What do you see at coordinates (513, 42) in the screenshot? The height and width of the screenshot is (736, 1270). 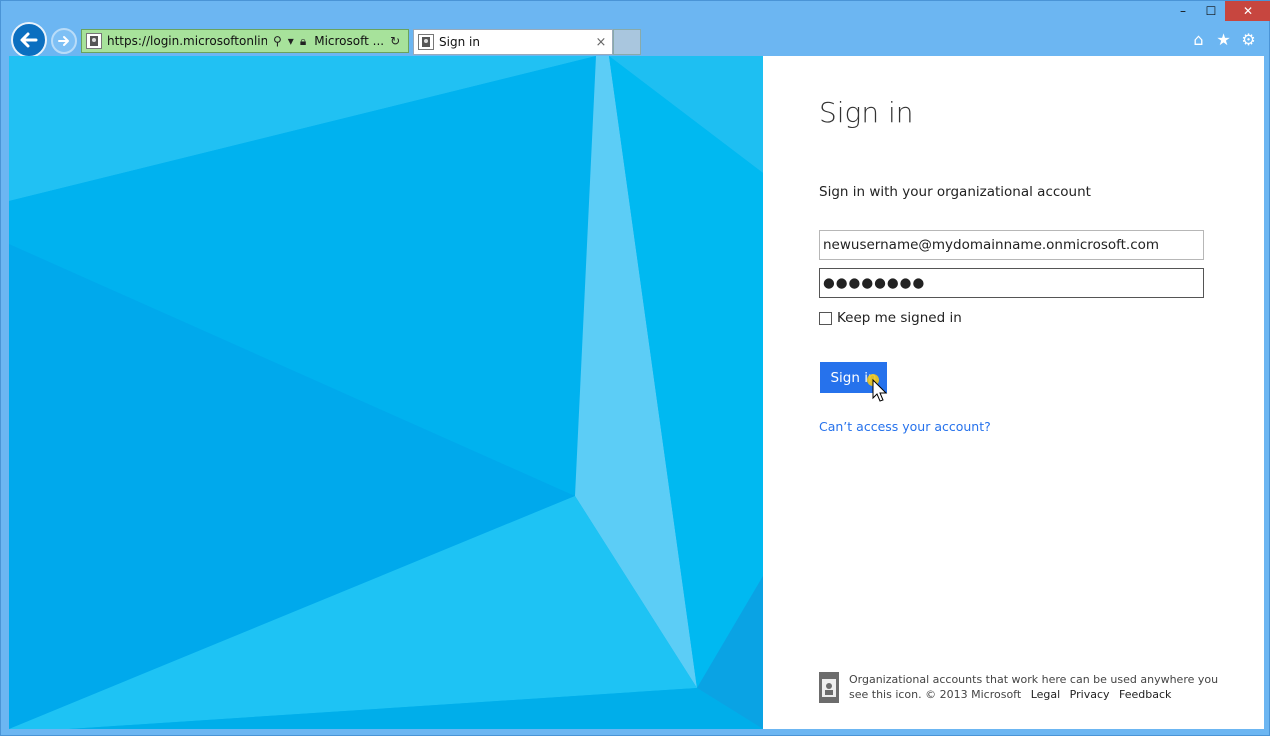 I see `tab-sign-in: Sign in ×` at bounding box center [513, 42].